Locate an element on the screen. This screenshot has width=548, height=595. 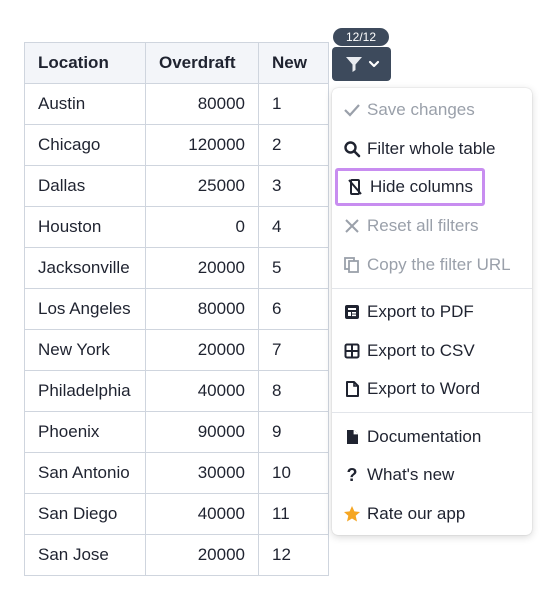
filter-menu-button is located at coordinates (361, 64).